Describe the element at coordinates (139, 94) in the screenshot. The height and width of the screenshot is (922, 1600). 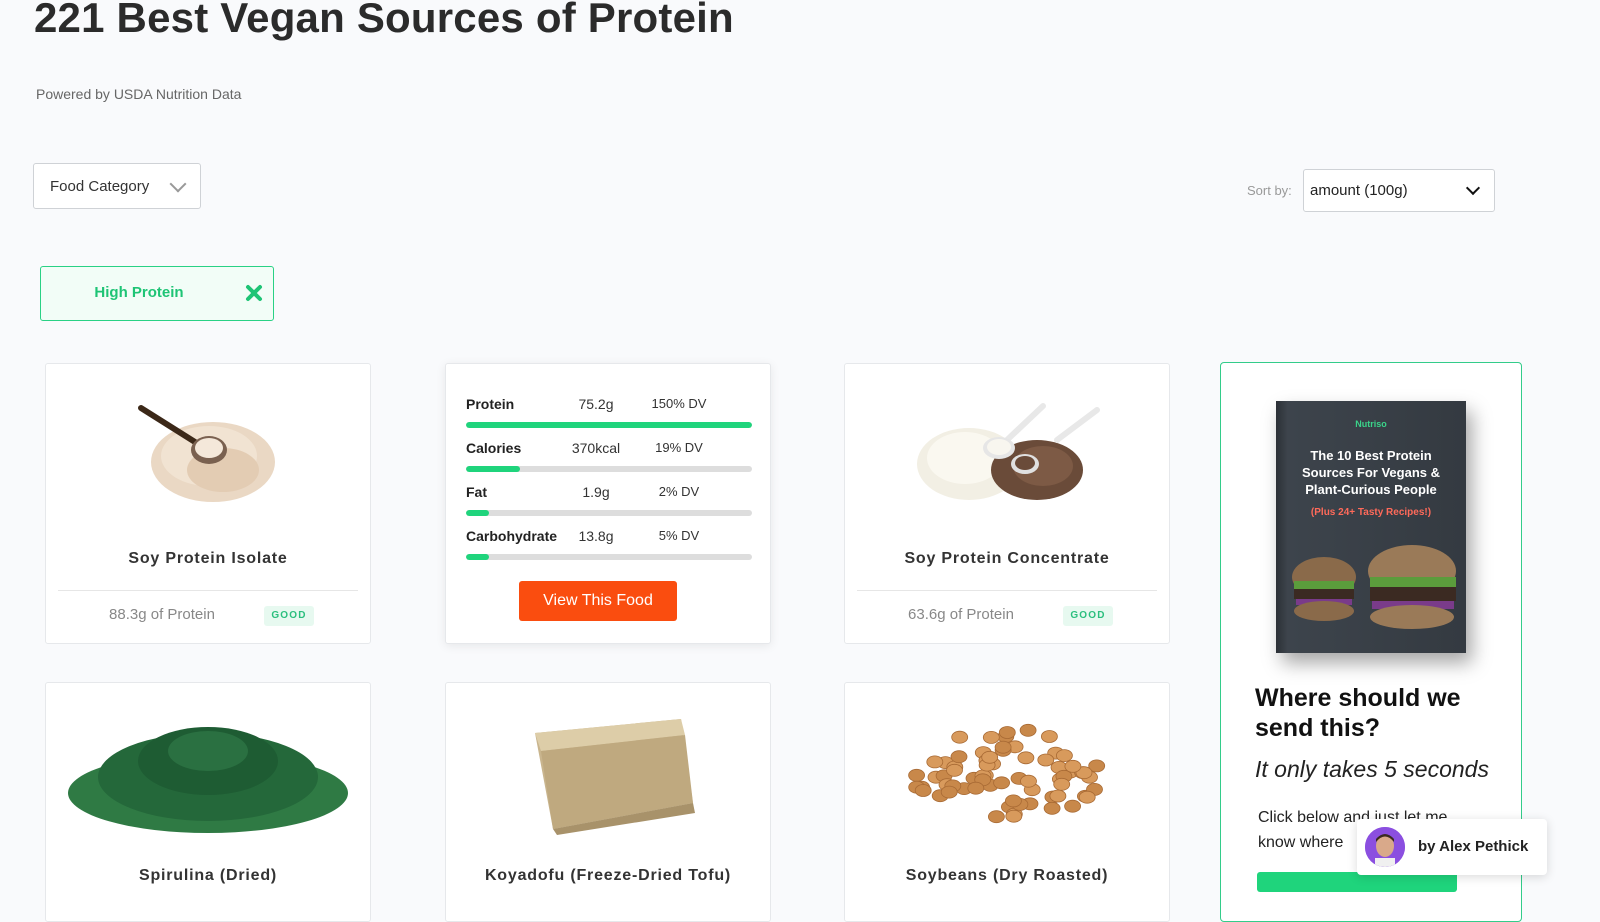
I see `powered-by-text: Powered by USDA Nutrition Data` at that location.